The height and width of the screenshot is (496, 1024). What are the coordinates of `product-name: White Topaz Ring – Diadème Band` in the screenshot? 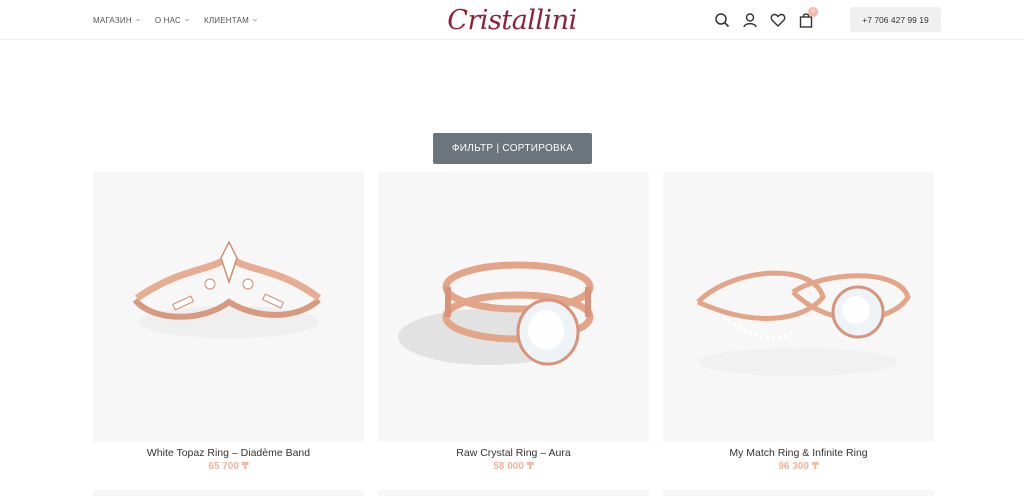 It's located at (228, 453).